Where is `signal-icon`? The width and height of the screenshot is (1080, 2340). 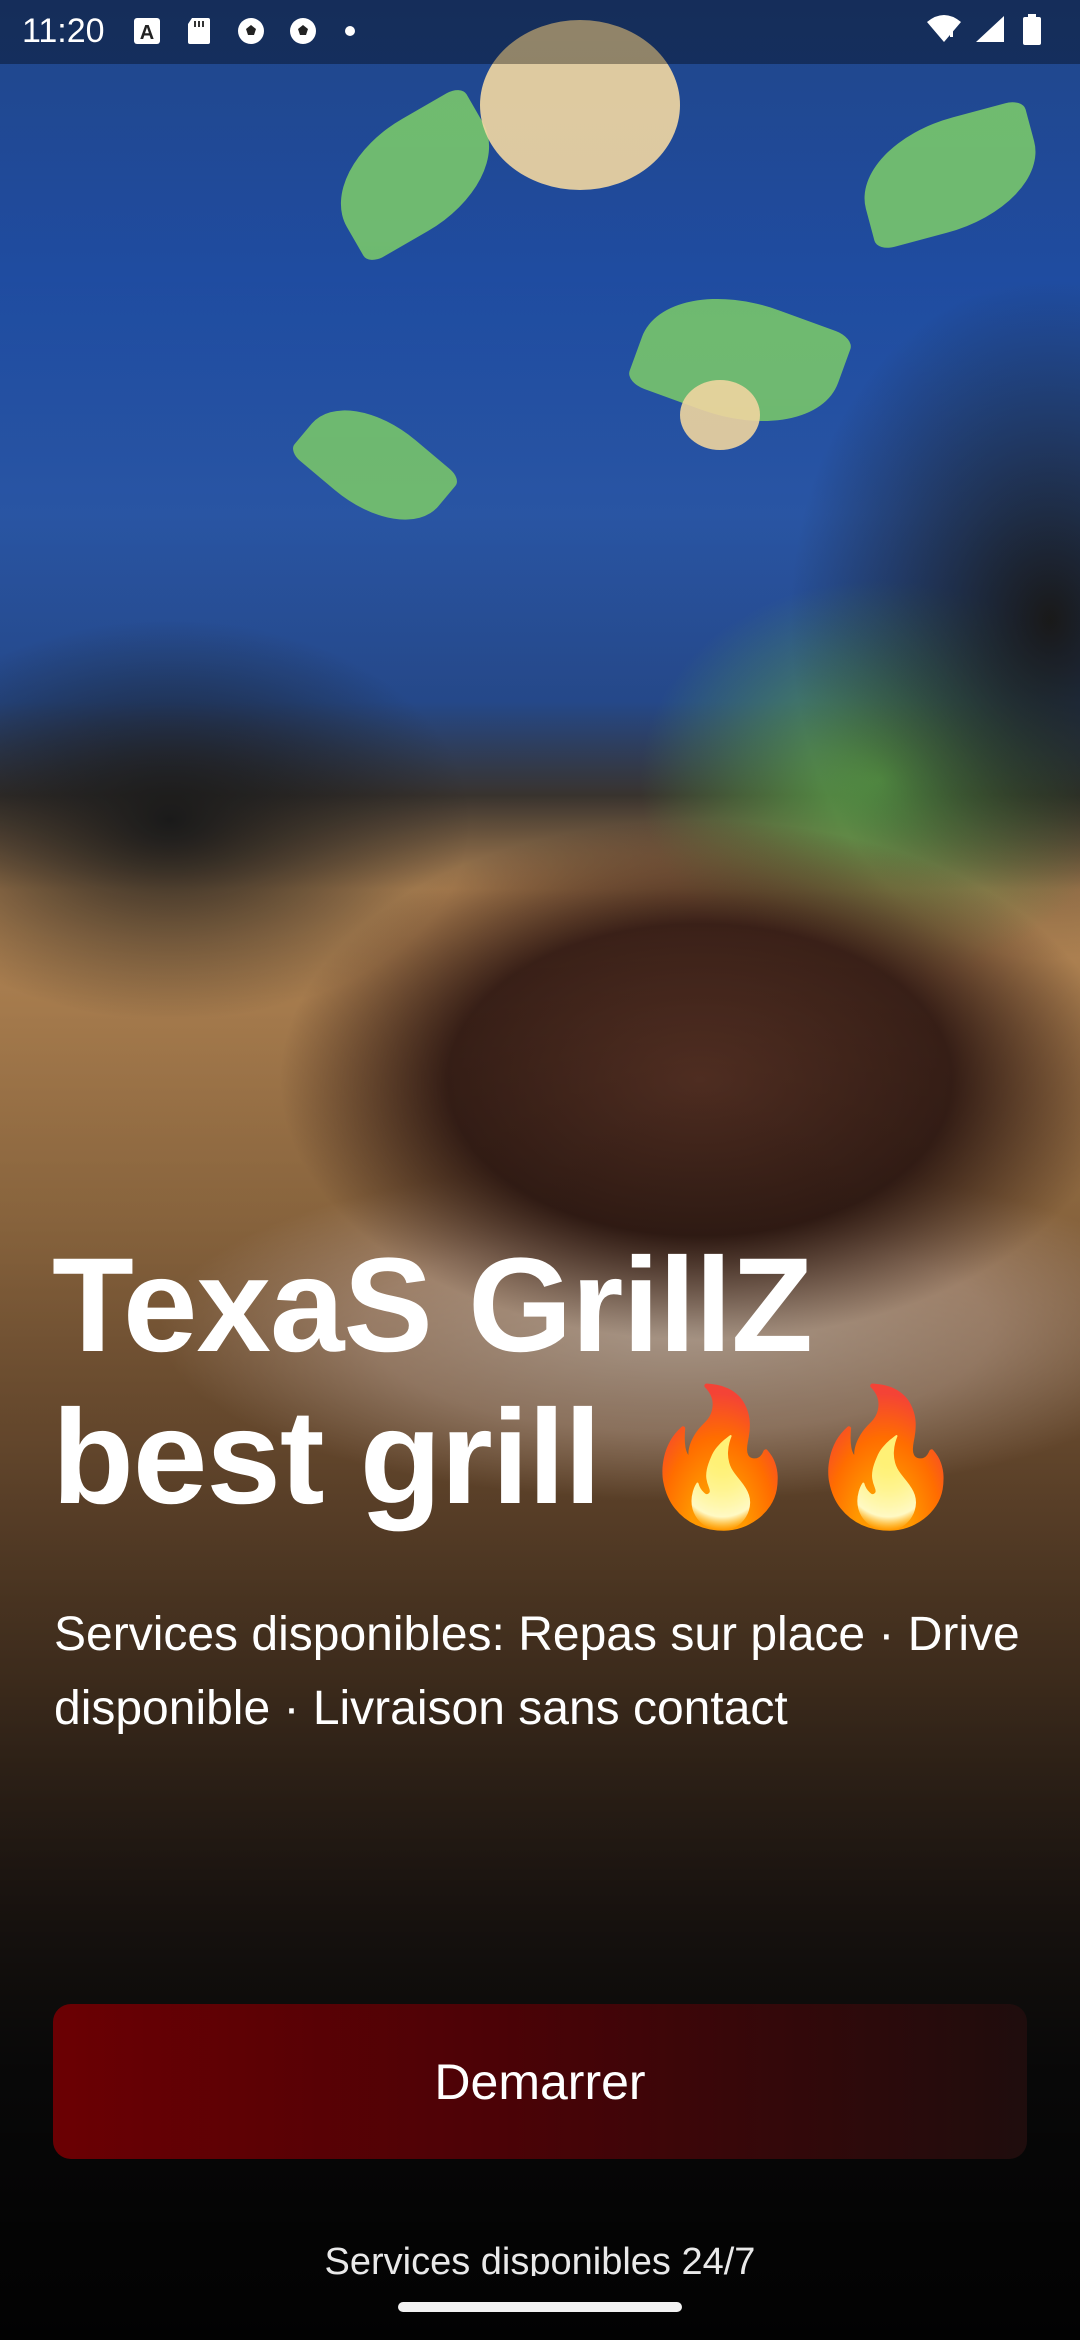
signal-icon is located at coordinates (989, 29).